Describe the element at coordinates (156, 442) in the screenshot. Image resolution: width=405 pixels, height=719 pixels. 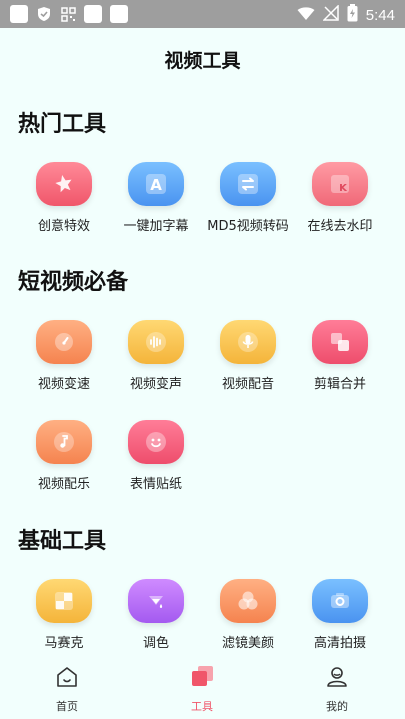
I see `smiley-icon` at that location.